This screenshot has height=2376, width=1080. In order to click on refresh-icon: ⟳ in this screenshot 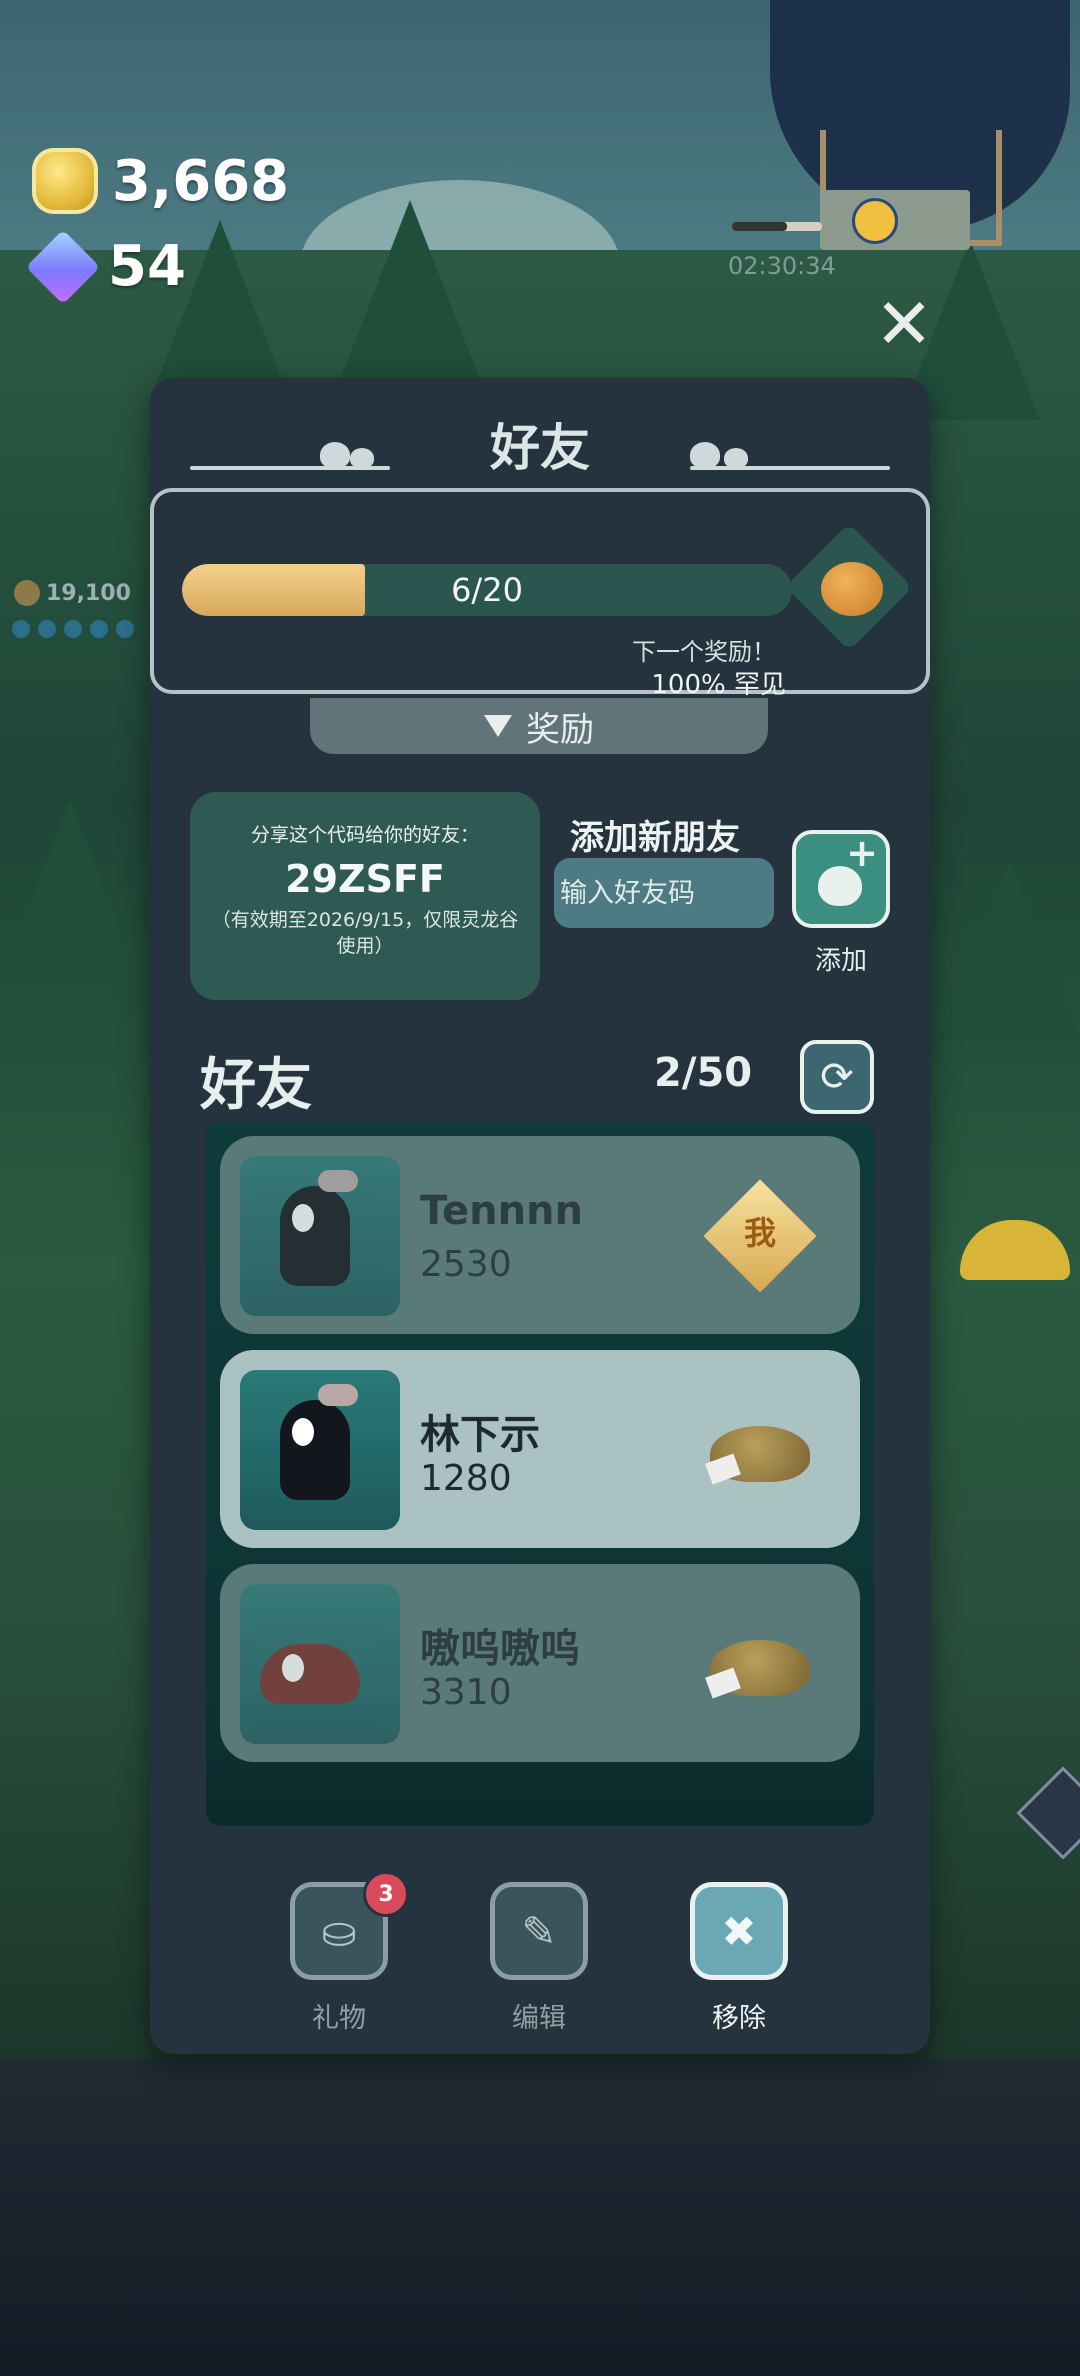, I will do `click(837, 1077)`.